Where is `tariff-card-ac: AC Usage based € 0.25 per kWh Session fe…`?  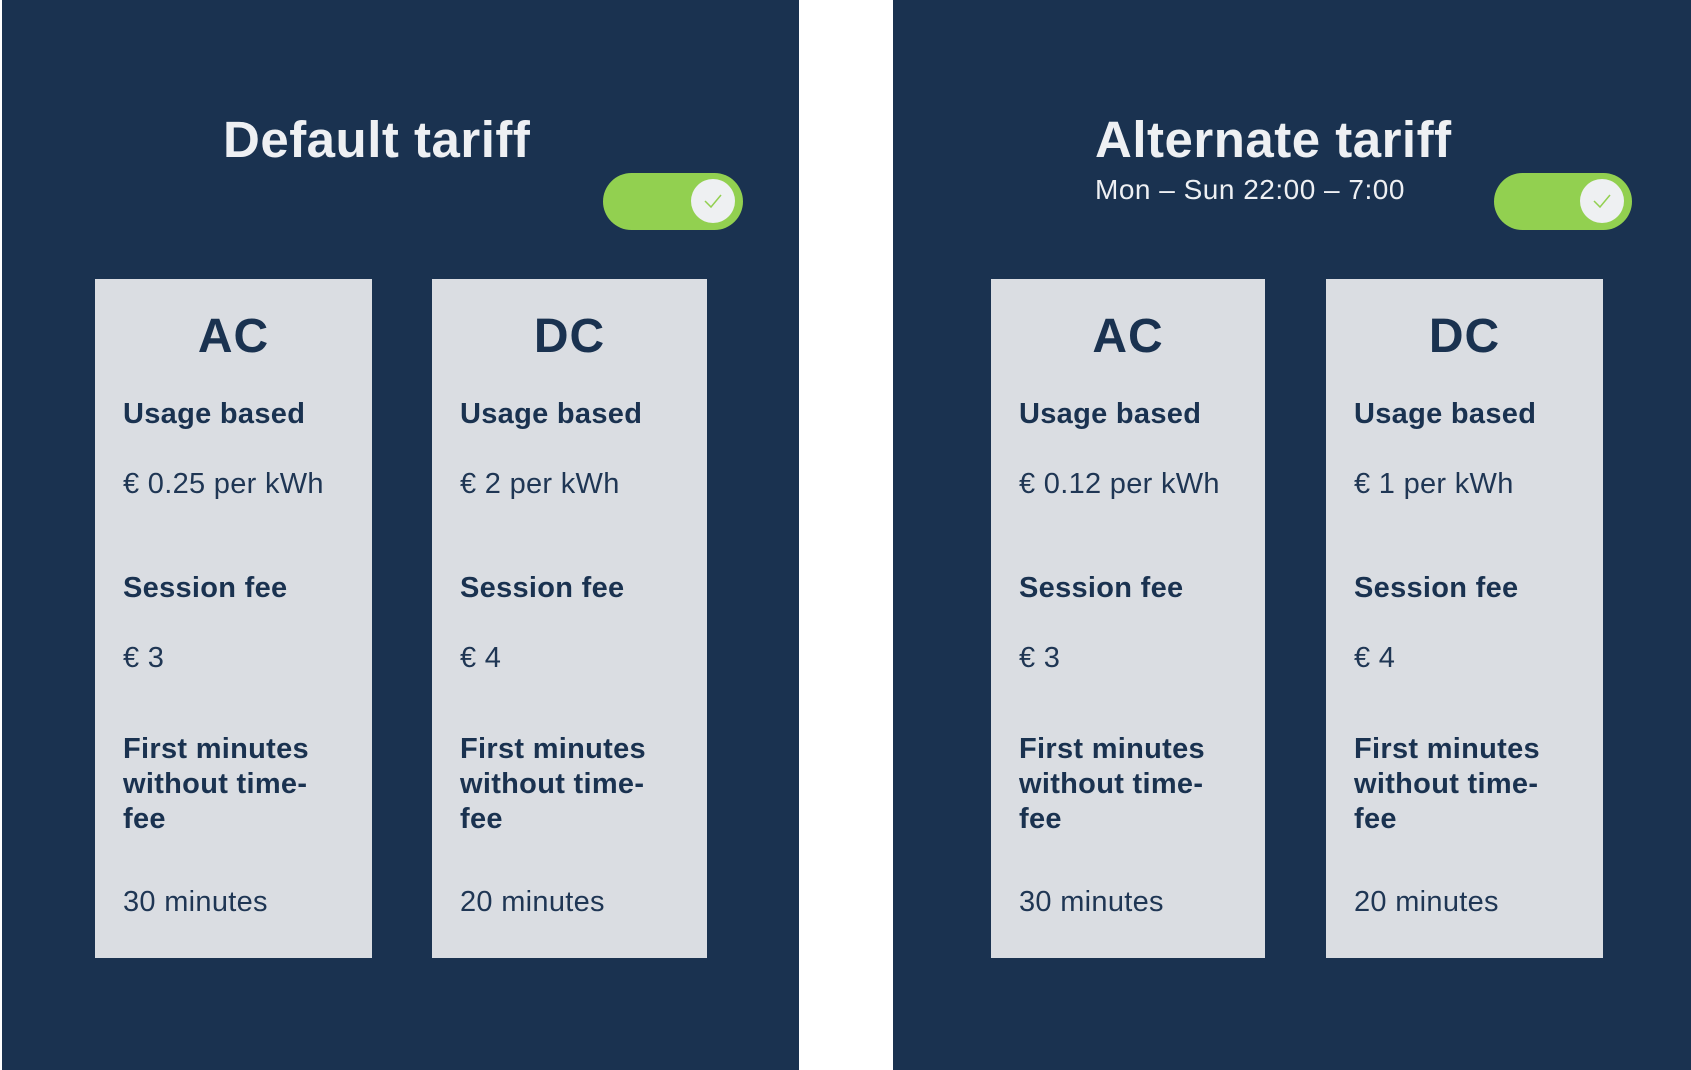
tariff-card-ac: AC Usage based € 0.25 per kWh Session fe… is located at coordinates (233, 618).